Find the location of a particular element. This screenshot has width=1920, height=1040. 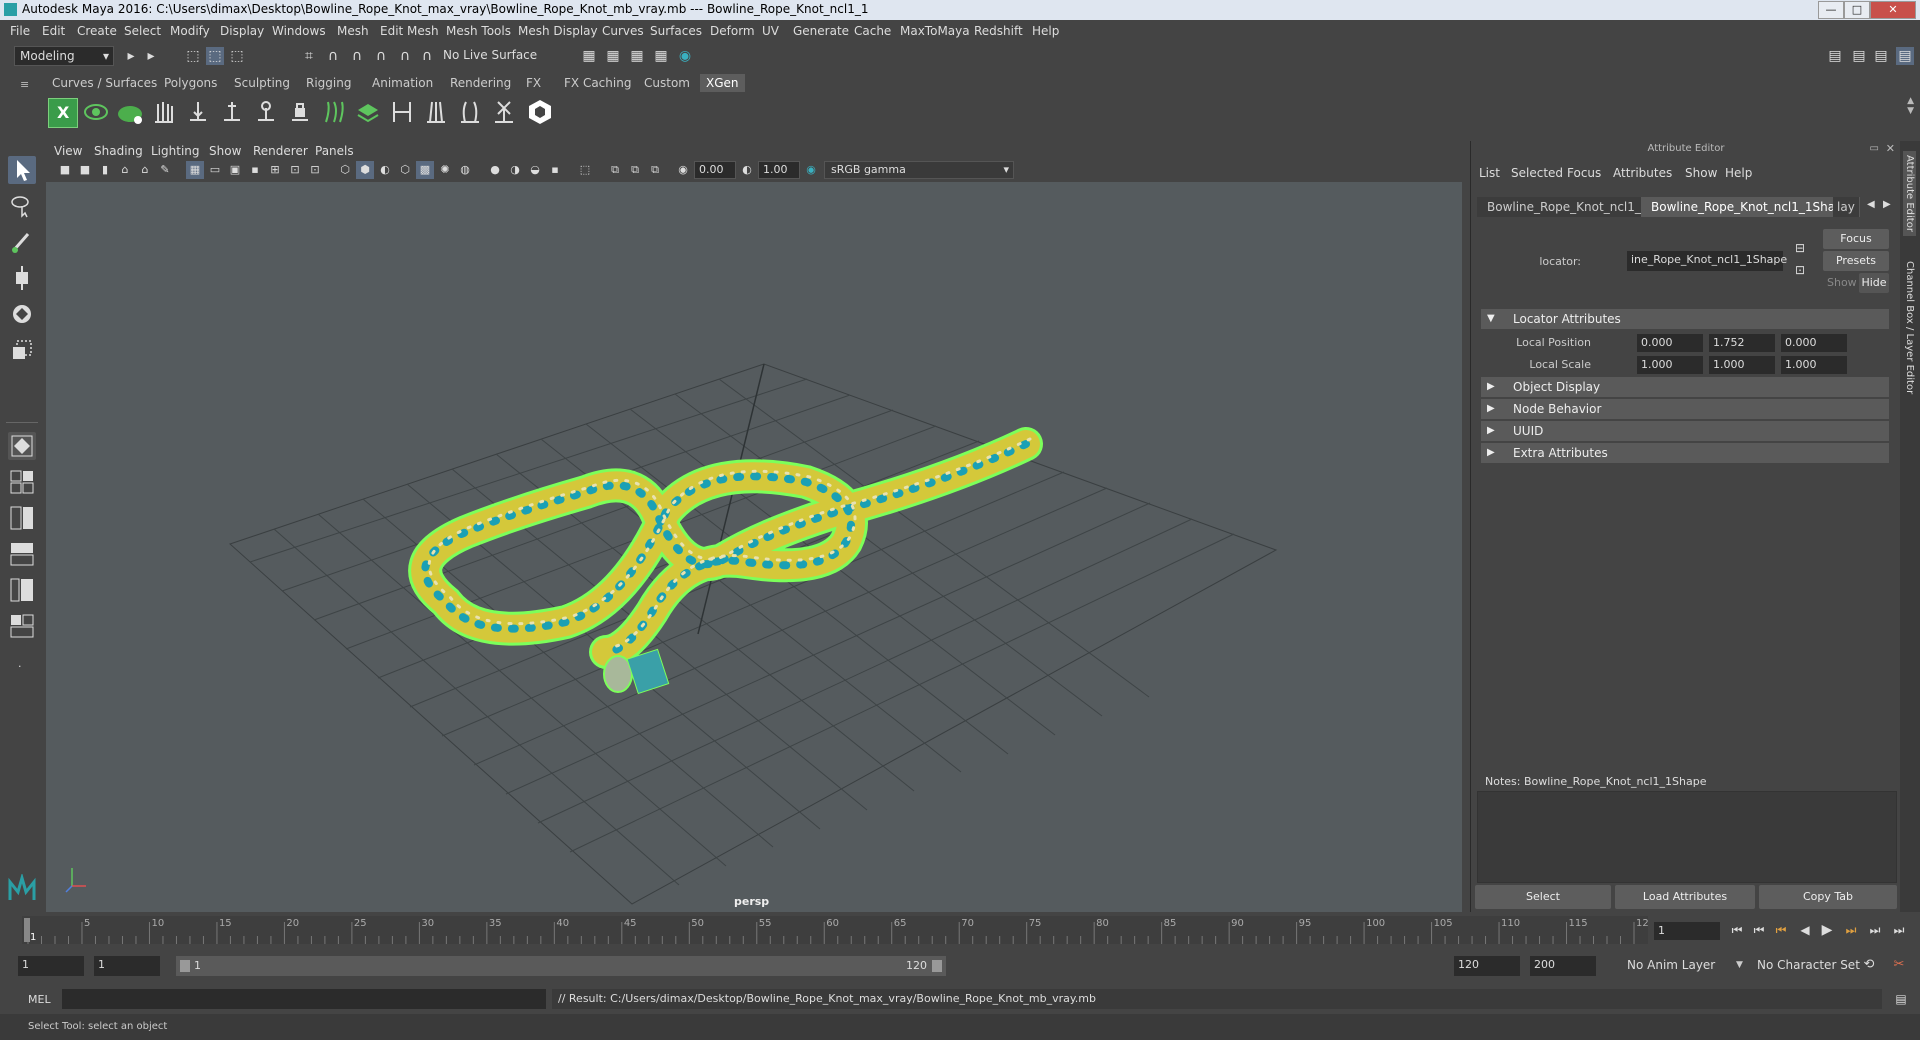

step-forward-key-icon: ⏭ is located at coordinates (1875, 930).